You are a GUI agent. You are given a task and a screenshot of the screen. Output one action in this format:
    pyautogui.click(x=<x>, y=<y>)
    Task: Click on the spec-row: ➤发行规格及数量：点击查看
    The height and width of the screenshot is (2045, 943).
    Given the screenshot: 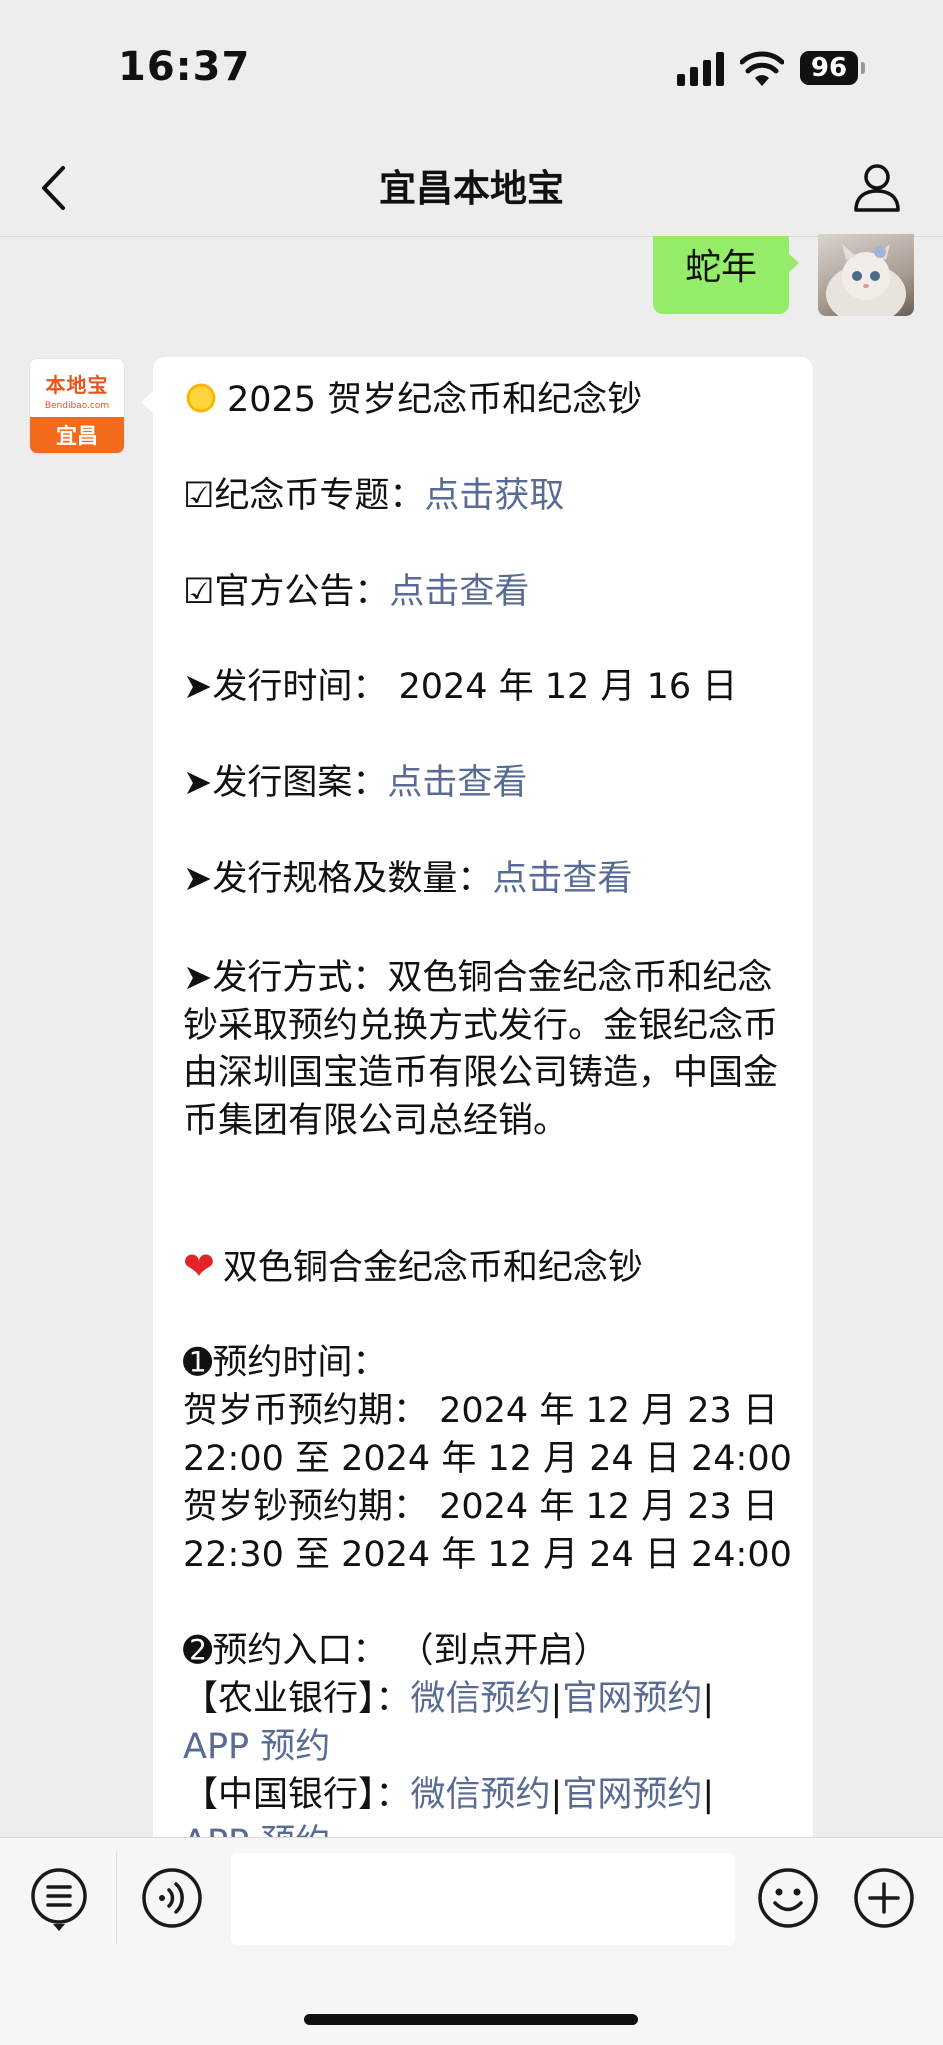 What is the action you would take?
    pyautogui.click(x=408, y=879)
    